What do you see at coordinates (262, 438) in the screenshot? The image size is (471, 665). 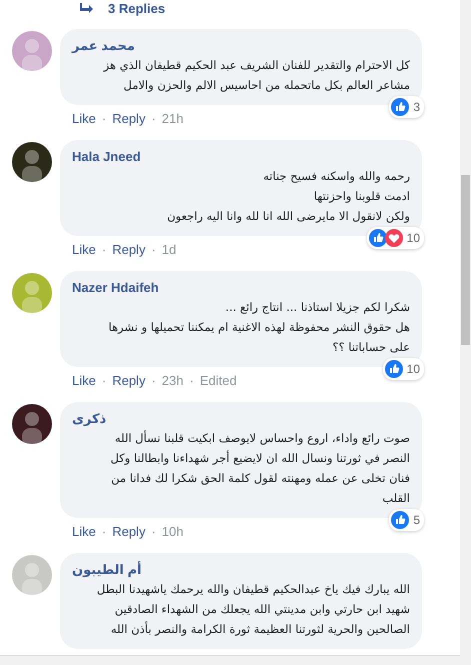 I see `comment-text: صوت رائع واداء، اروع واحساس لايوصف ابكيت قلبنا نسأل الله` at bounding box center [262, 438].